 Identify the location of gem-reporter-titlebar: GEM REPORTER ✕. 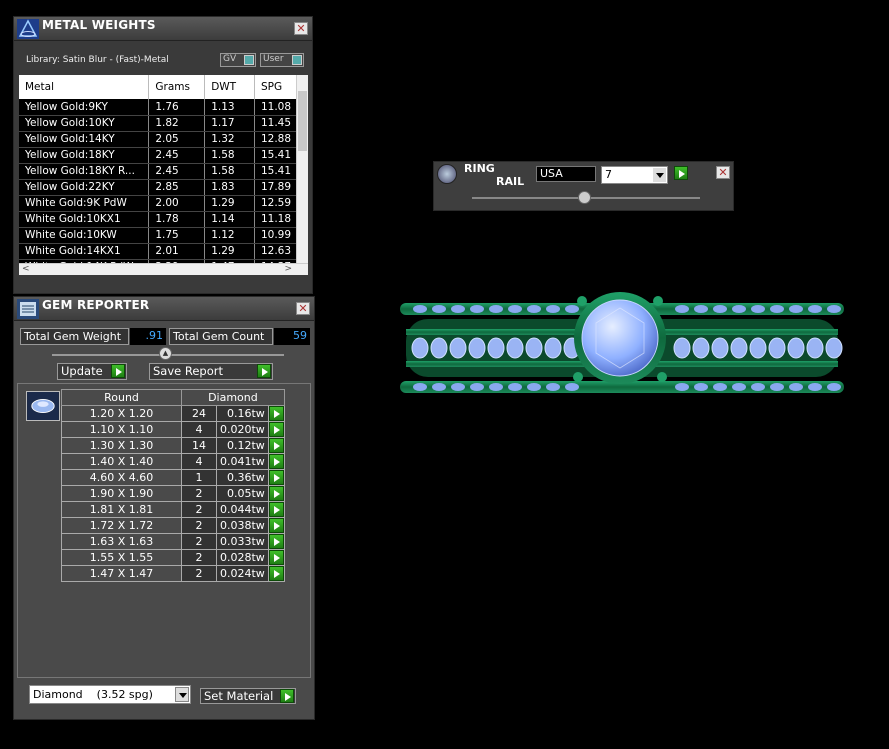
(164, 309).